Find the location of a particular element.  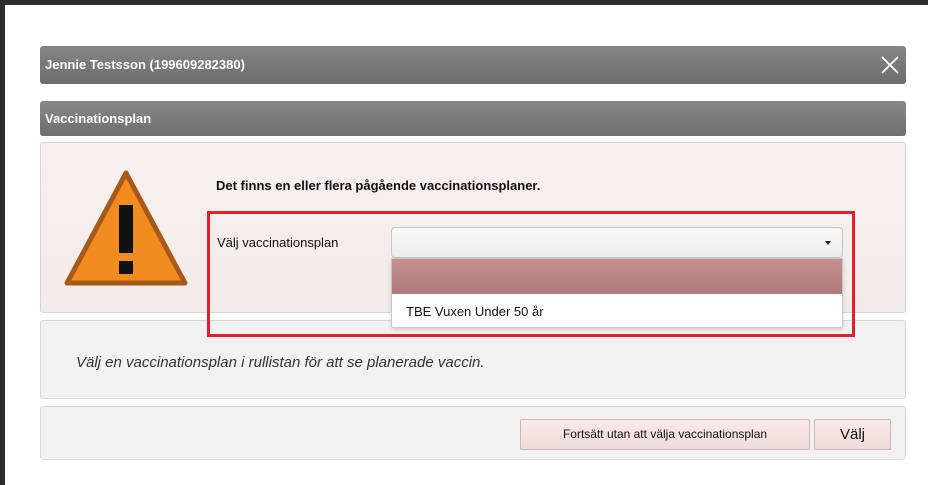

plan-select is located at coordinates (617, 242).